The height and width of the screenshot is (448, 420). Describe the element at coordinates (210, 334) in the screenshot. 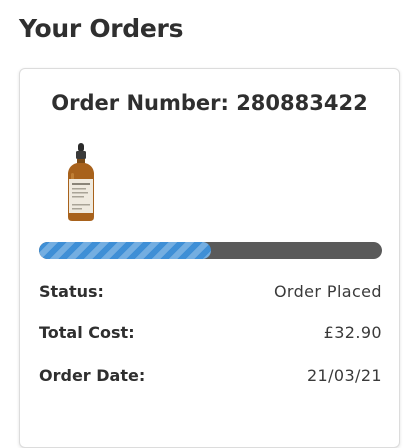

I see `total-cost-row: Total Cost: £32.90` at that location.